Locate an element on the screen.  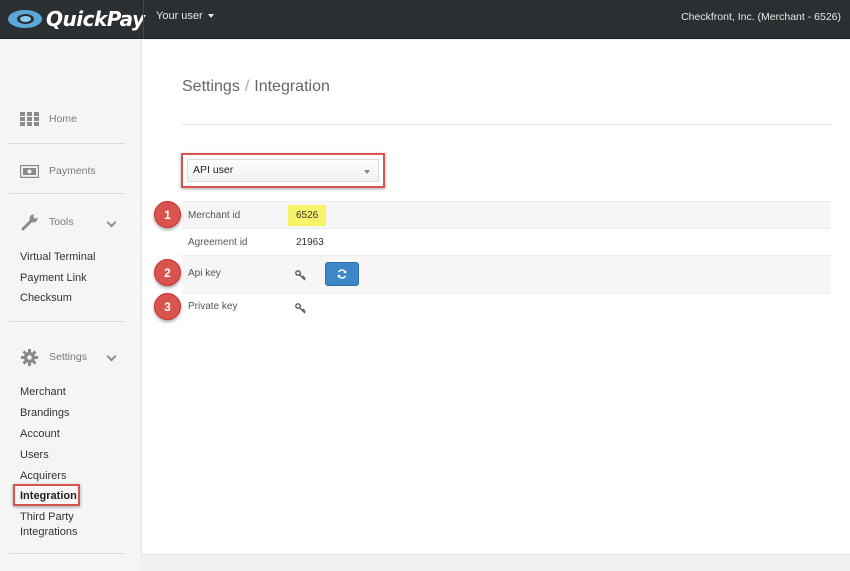
quickpay-logo: QuickPay is located at coordinates (76, 19).